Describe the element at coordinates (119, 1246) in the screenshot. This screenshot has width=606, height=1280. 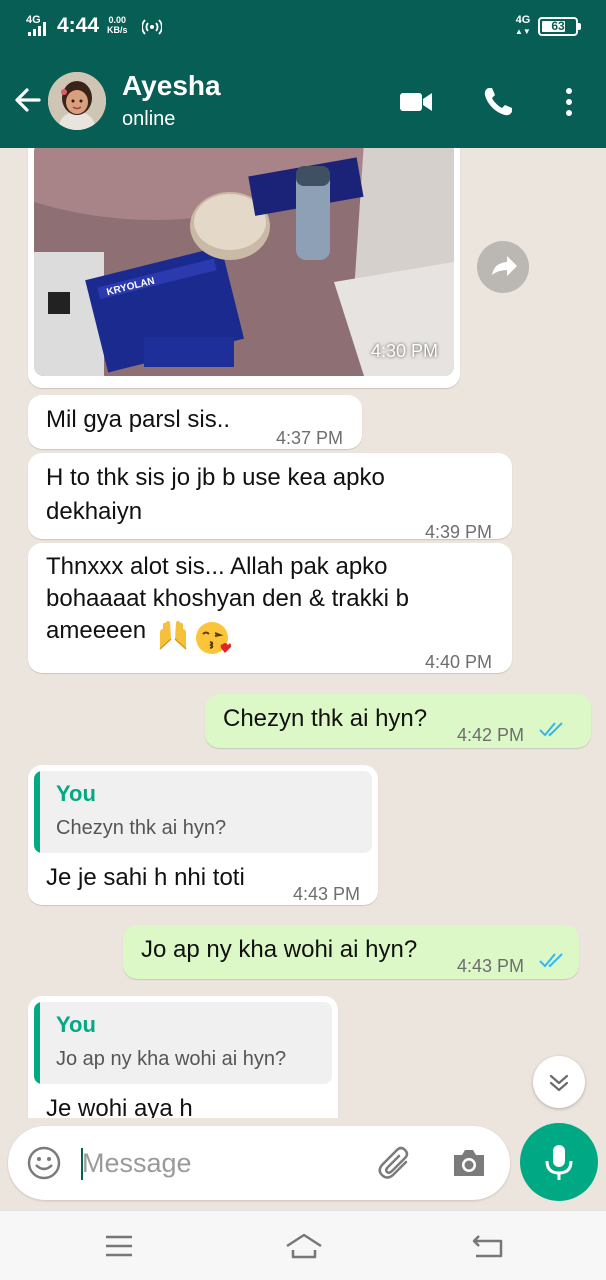
I see `menu-icon` at that location.